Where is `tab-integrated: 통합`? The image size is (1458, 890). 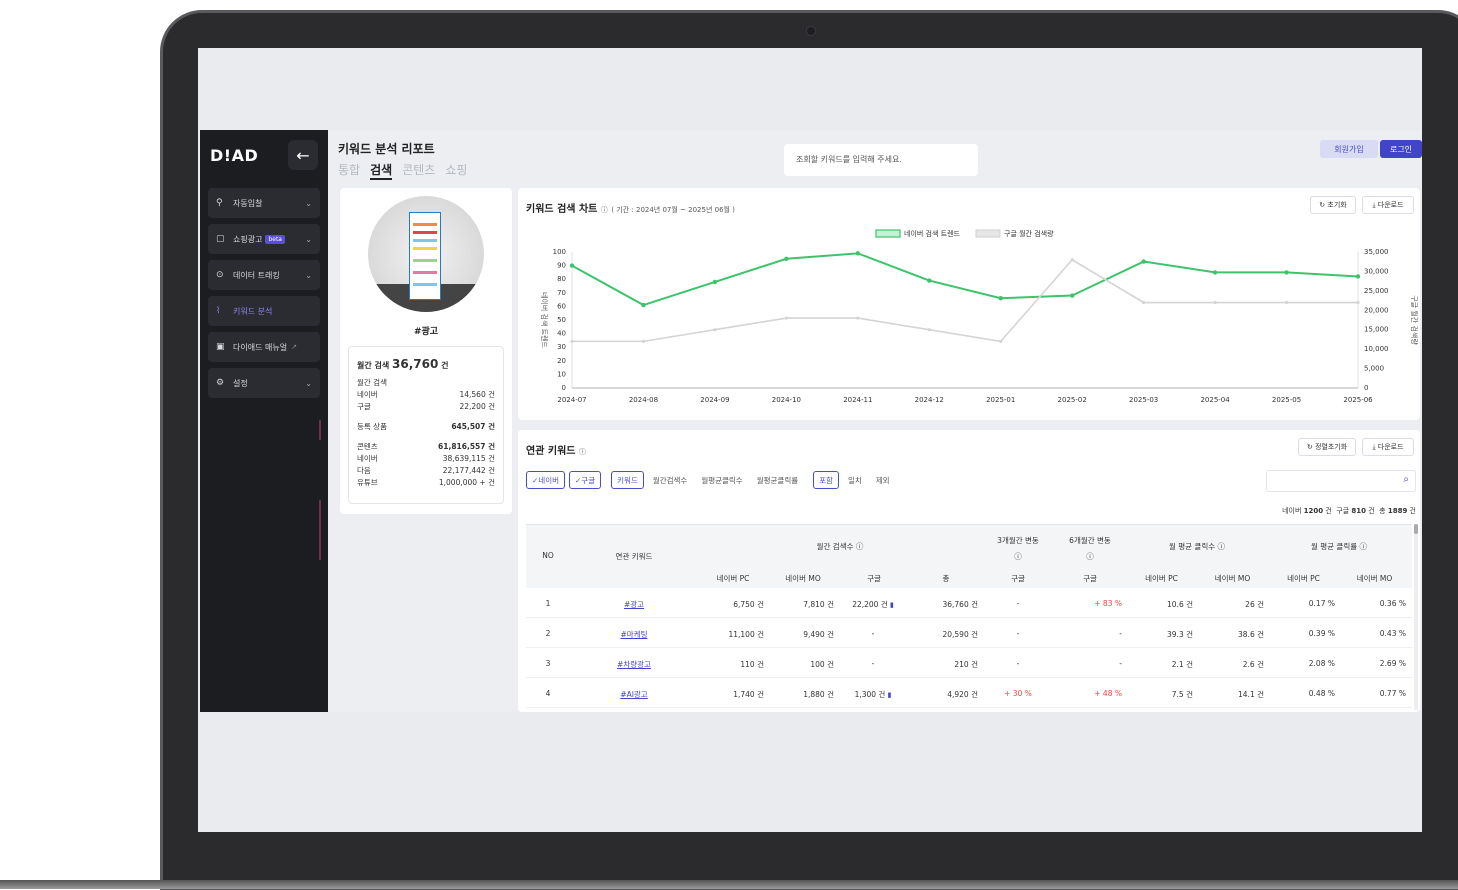 tab-integrated: 통합 is located at coordinates (349, 170).